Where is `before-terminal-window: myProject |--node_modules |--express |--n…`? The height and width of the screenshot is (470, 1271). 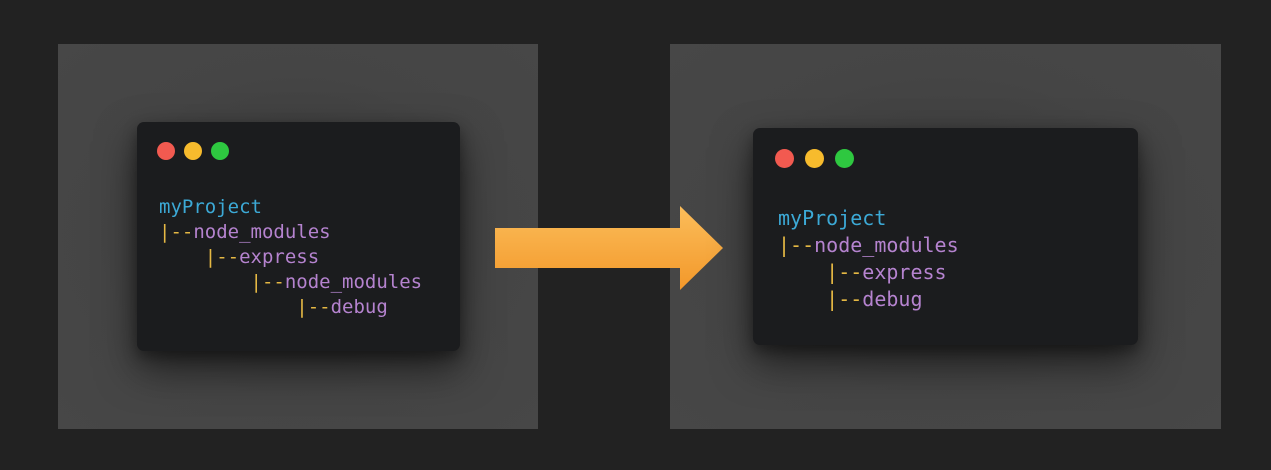 before-terminal-window: myProject |--node_modules |--express |--n… is located at coordinates (298, 236).